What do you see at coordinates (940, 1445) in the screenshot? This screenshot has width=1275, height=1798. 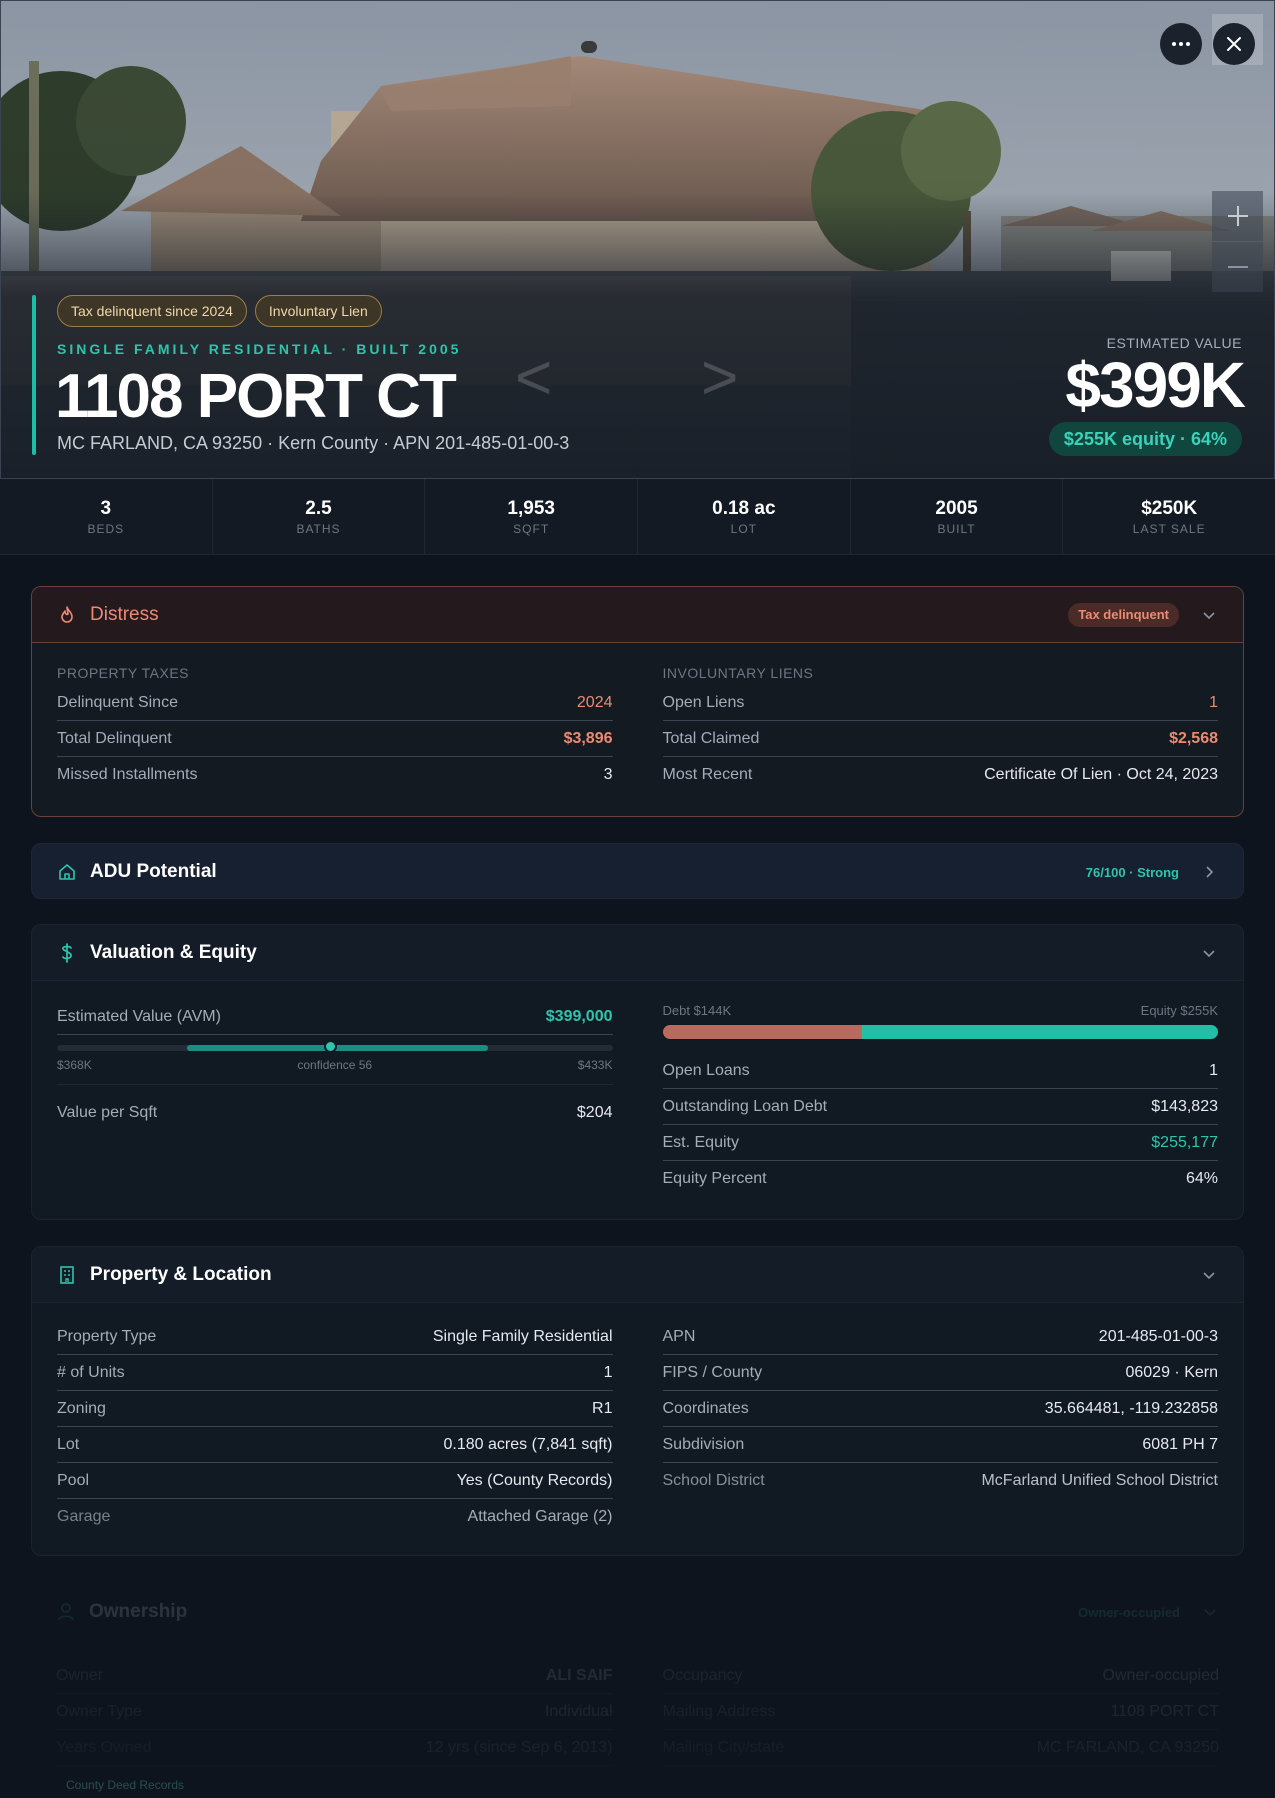 I see `detail-row: Subdivision 6081 PH 7` at bounding box center [940, 1445].